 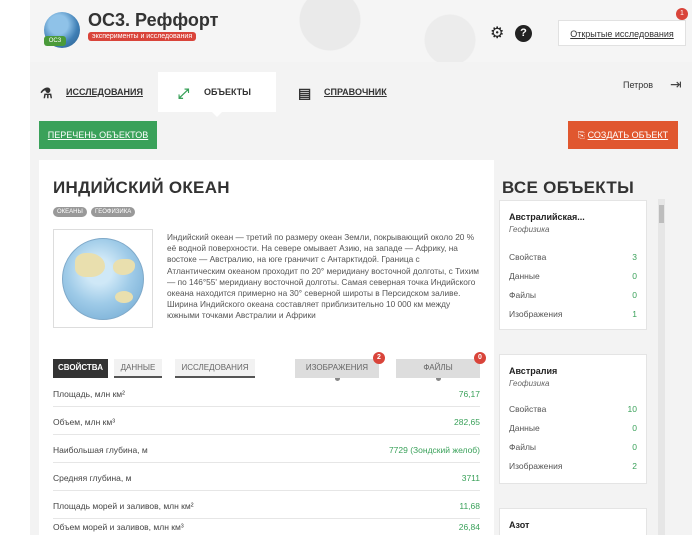 I want to click on main-nav: ⚗ ИССЛЕДОВАНИЯ ⤢ ОБЪЕКТЫ ▤ СПРАВОЧНИК, so click(x=361, y=89).